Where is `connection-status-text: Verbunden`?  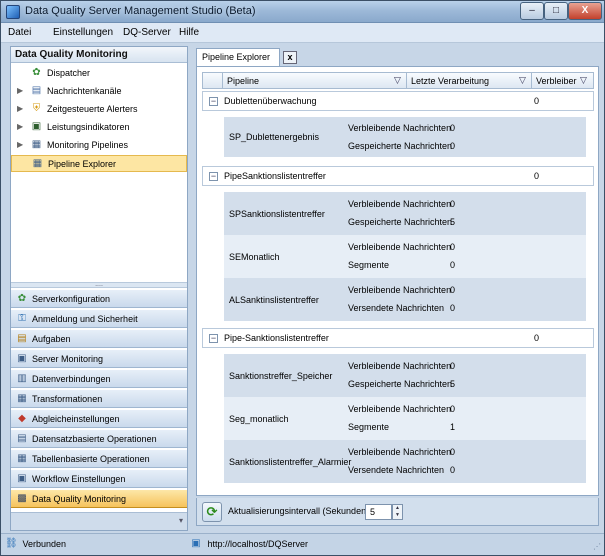
connection-status-text: Verbunden is located at coordinates (44, 544).